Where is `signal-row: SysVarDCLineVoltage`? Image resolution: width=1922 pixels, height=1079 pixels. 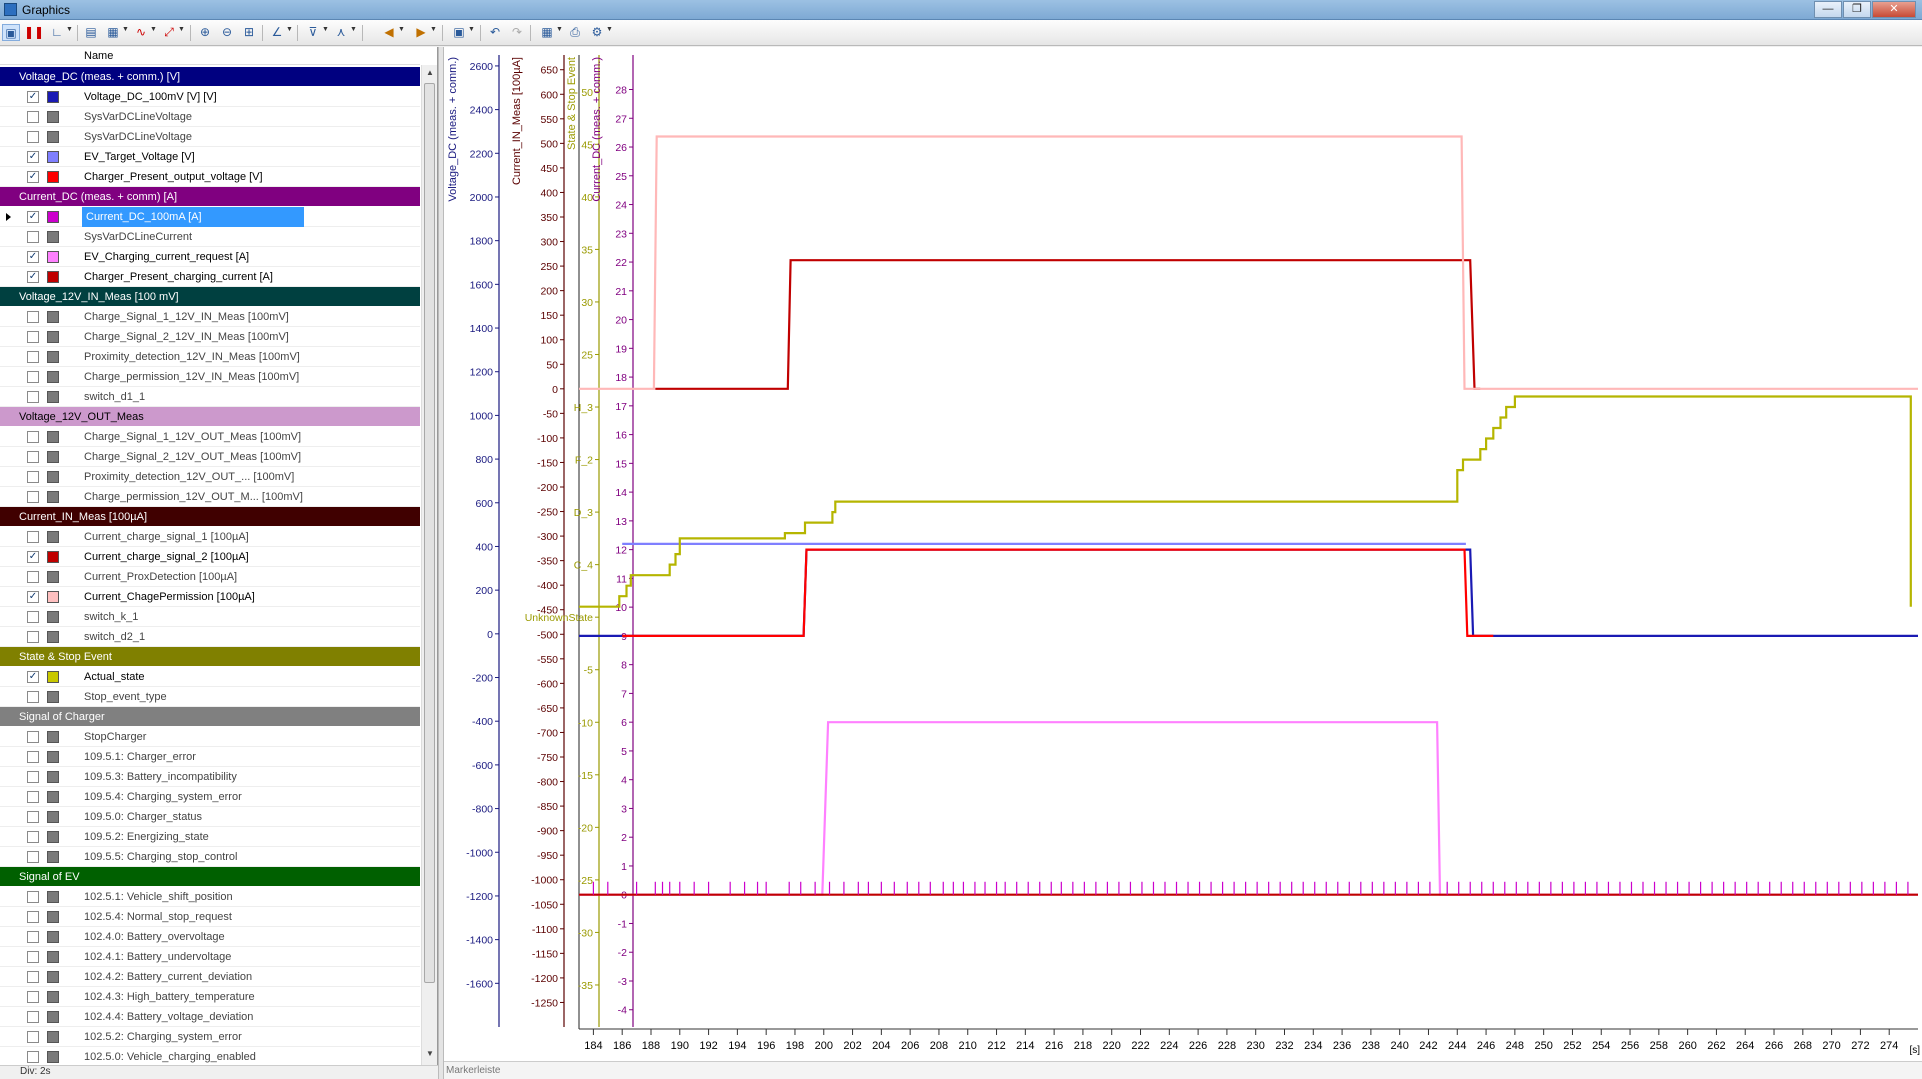
signal-row: SysVarDCLineVoltage is located at coordinates (210, 137).